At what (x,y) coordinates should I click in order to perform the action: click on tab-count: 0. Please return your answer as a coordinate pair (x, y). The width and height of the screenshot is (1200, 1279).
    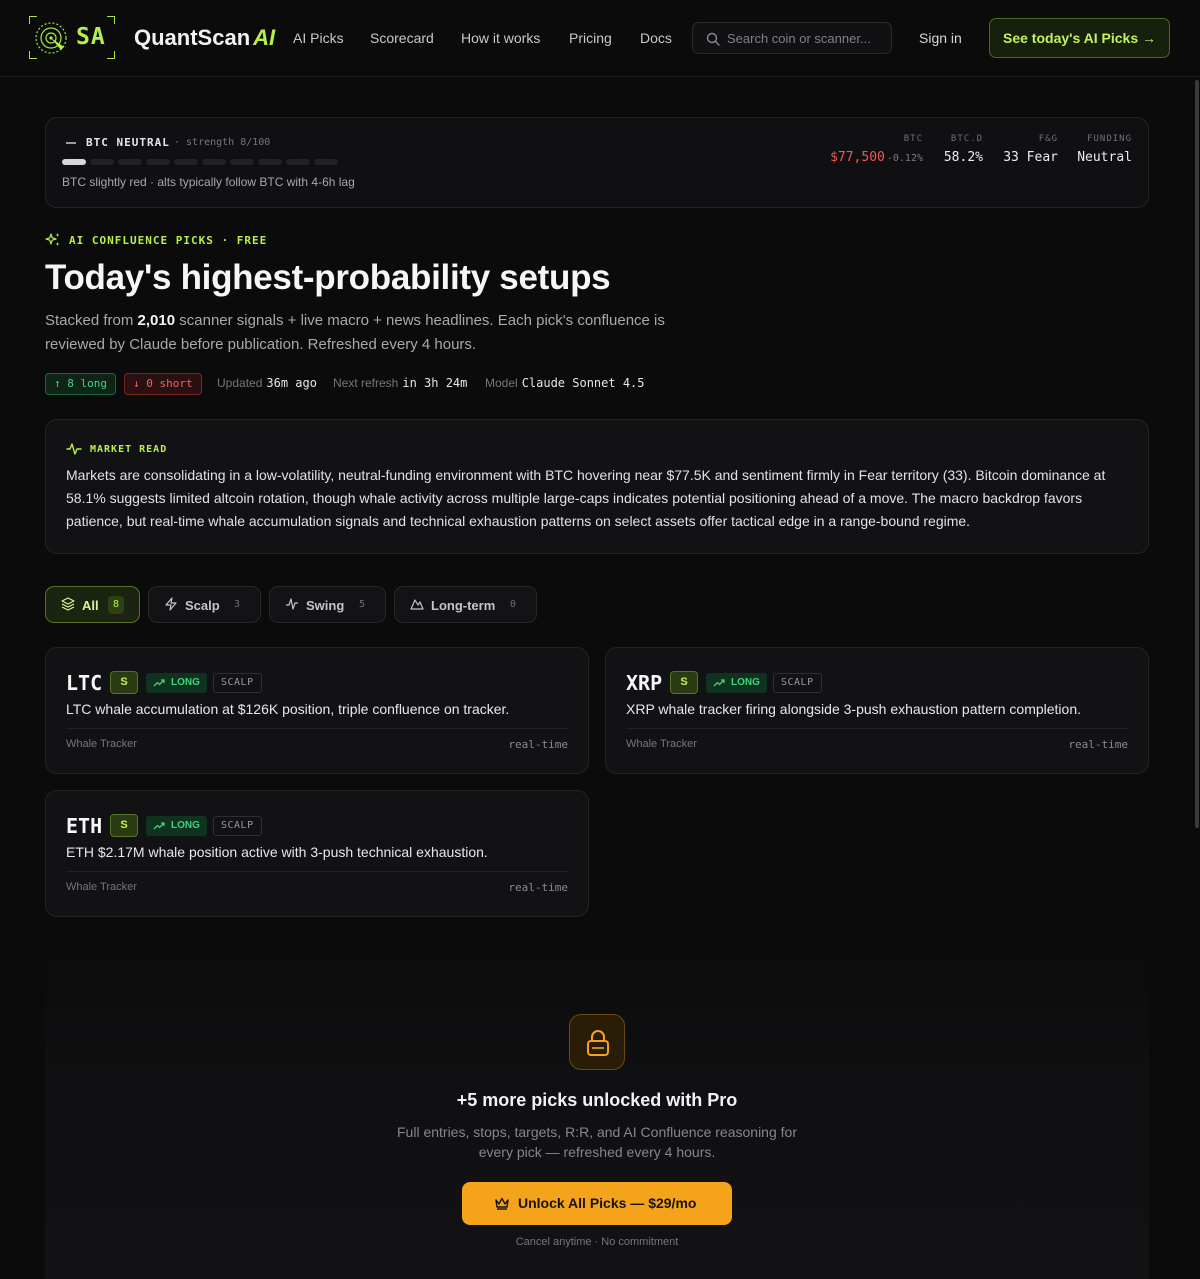
    Looking at the image, I should click on (513, 604).